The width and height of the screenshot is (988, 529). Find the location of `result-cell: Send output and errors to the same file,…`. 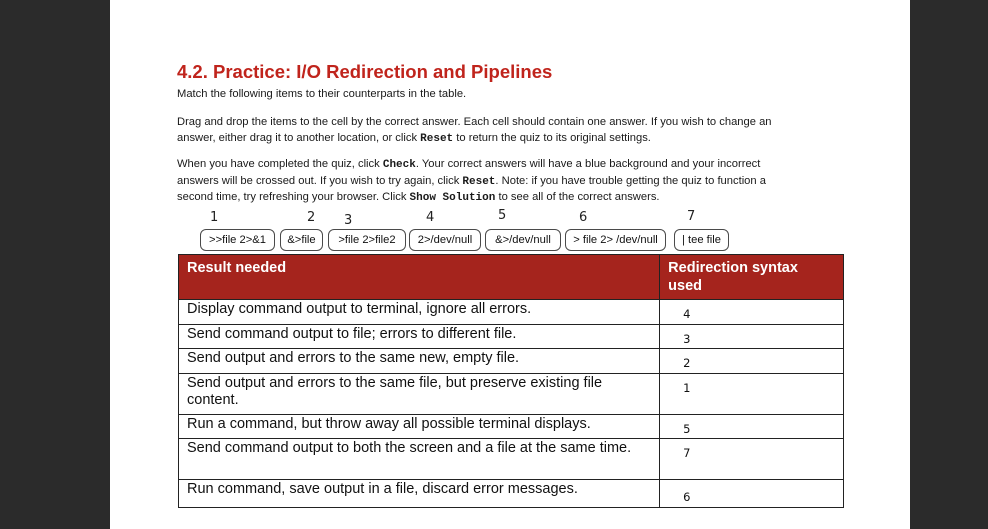

result-cell: Send output and errors to the same file,… is located at coordinates (419, 393).